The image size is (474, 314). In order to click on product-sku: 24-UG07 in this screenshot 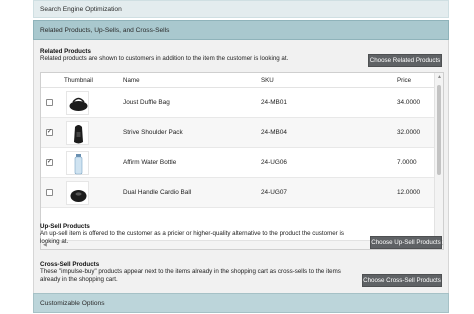, I will do `click(274, 192)`.